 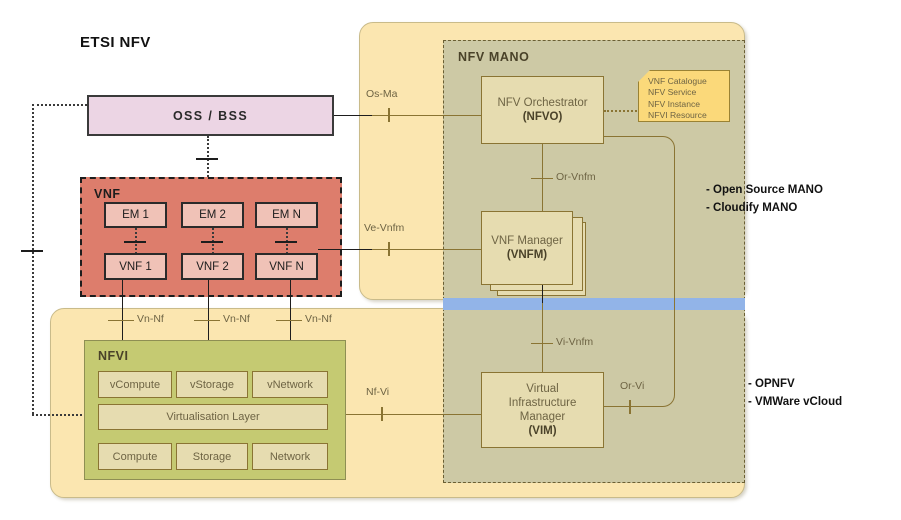 I want to click on vnf-box-2: VNF 2, so click(x=212, y=266).